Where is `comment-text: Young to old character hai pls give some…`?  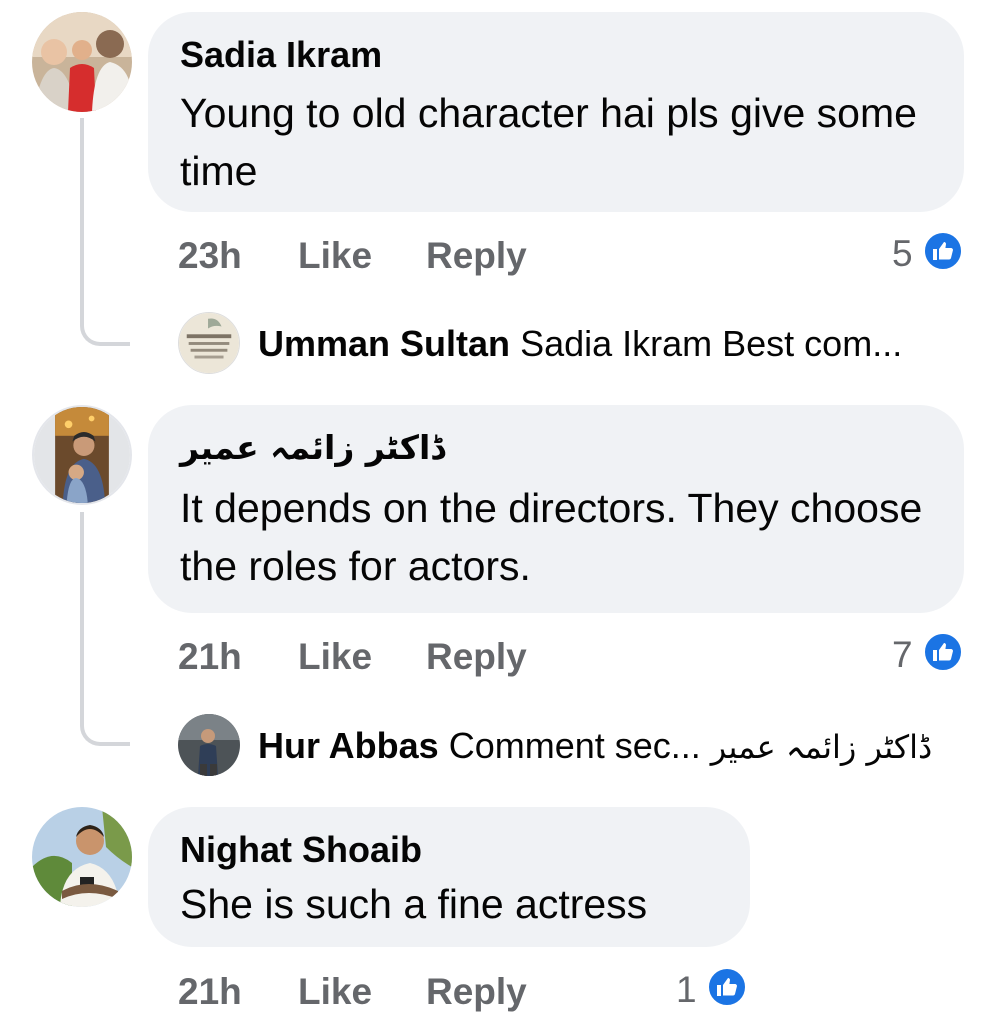 comment-text: Young to old character hai pls give some… is located at coordinates (548, 142).